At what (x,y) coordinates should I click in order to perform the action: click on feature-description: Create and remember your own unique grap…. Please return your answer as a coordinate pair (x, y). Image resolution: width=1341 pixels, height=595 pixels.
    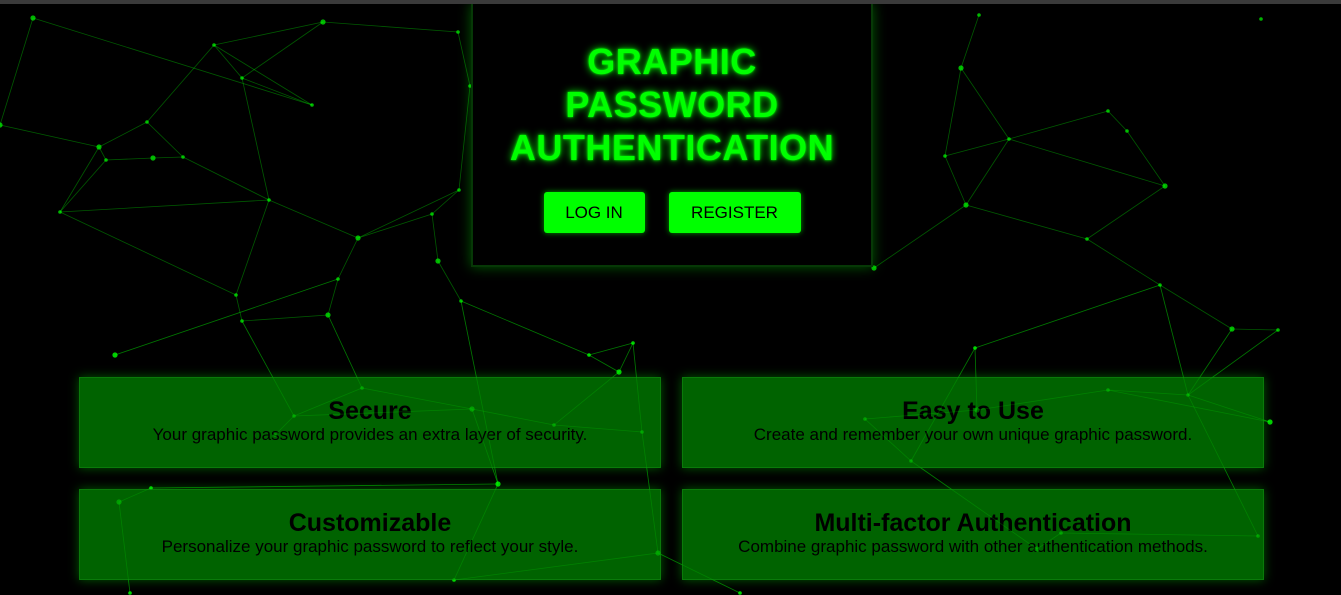
    Looking at the image, I should click on (973, 434).